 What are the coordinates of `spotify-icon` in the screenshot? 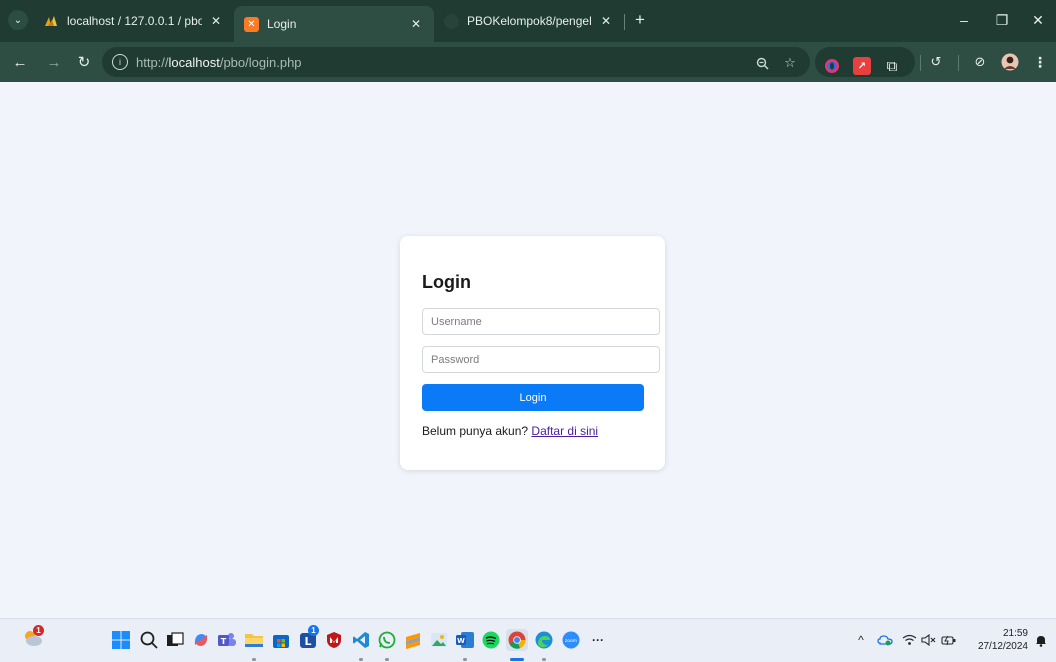 It's located at (491, 640).